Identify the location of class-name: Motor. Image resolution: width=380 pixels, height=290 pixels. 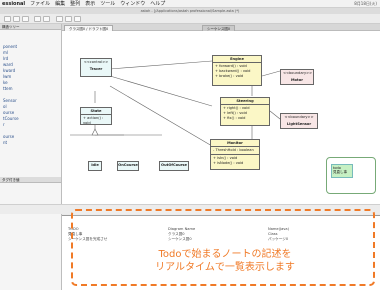
(296, 80).